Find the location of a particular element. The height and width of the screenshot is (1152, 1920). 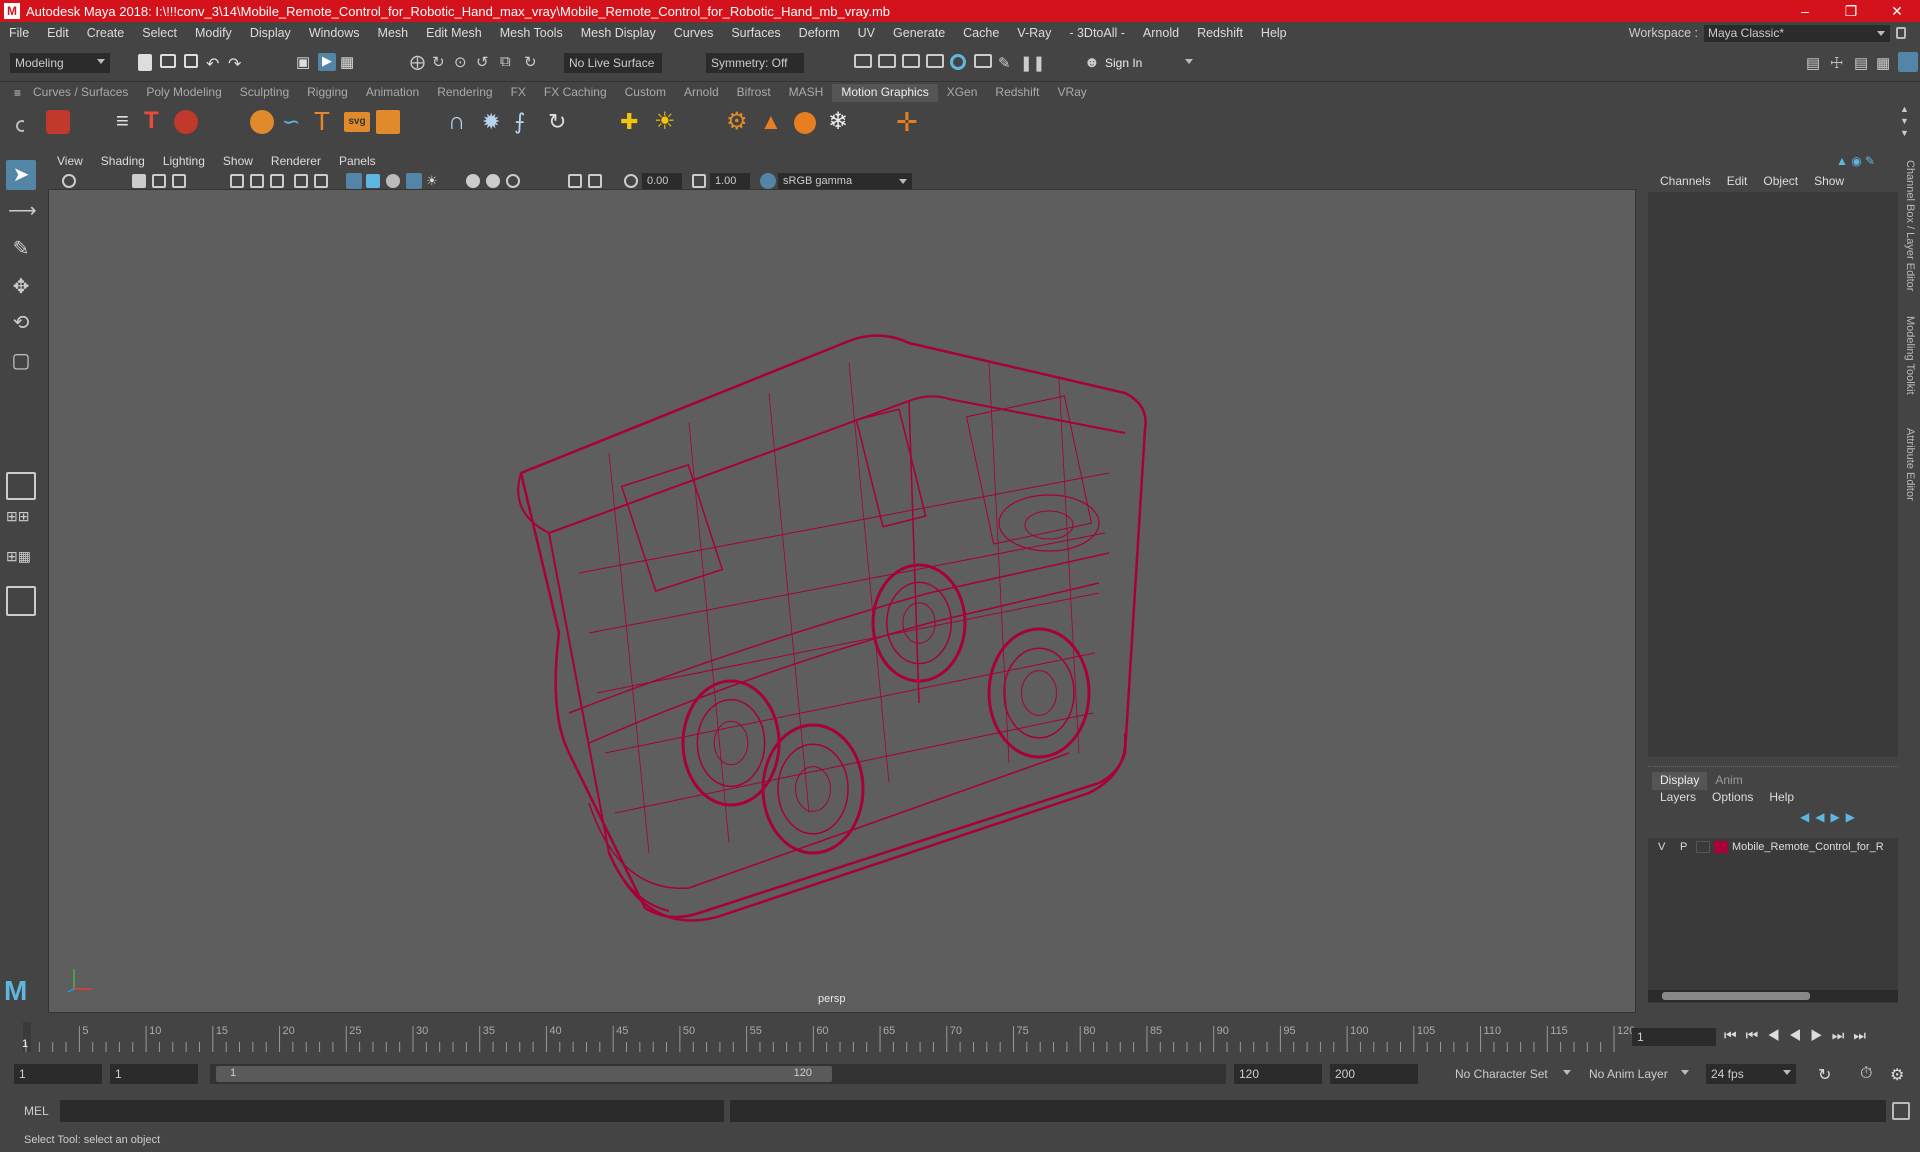

viewport-menu-panels: Panels is located at coordinates (357, 162).